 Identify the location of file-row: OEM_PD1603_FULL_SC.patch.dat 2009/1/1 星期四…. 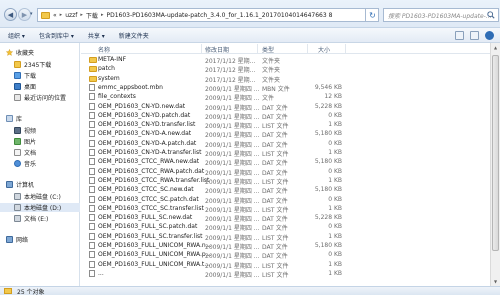
(285, 227).